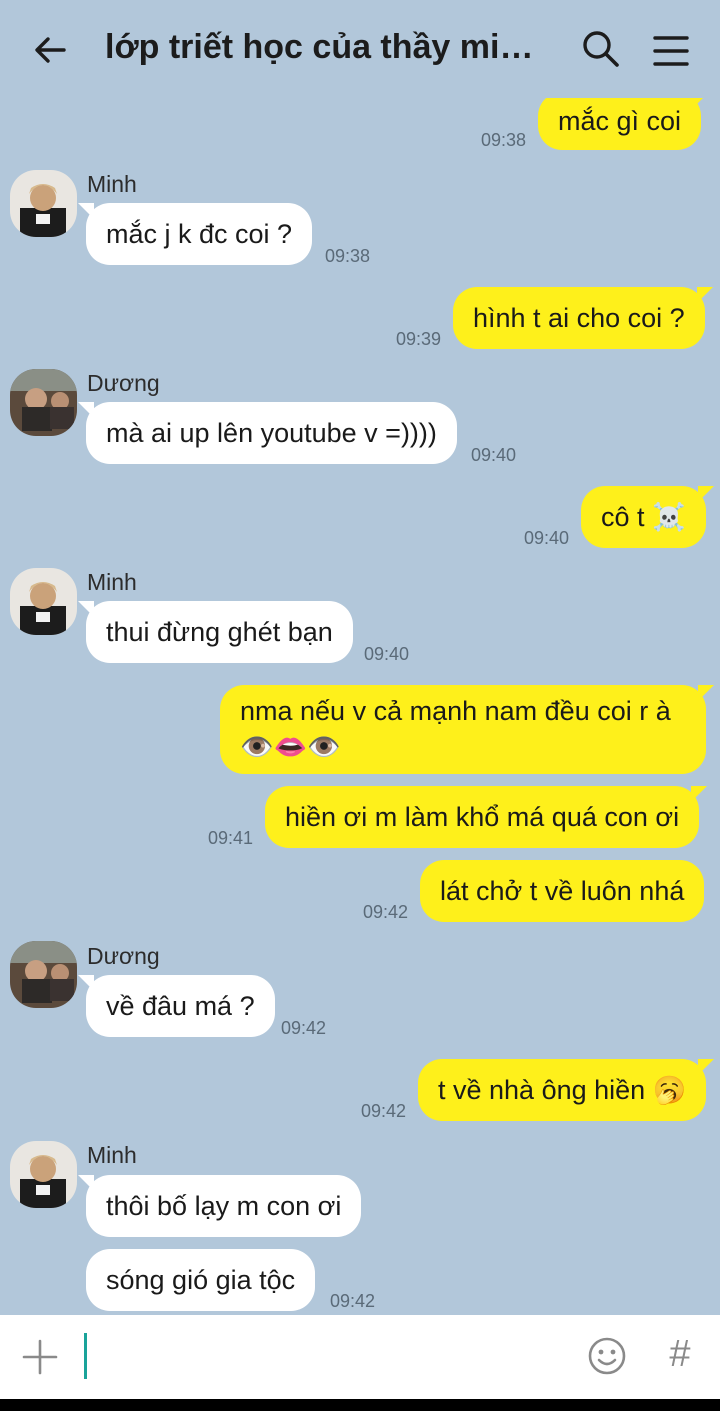  I want to click on message-bubble-sent: hình t ai cho coi ?, so click(583, 318).